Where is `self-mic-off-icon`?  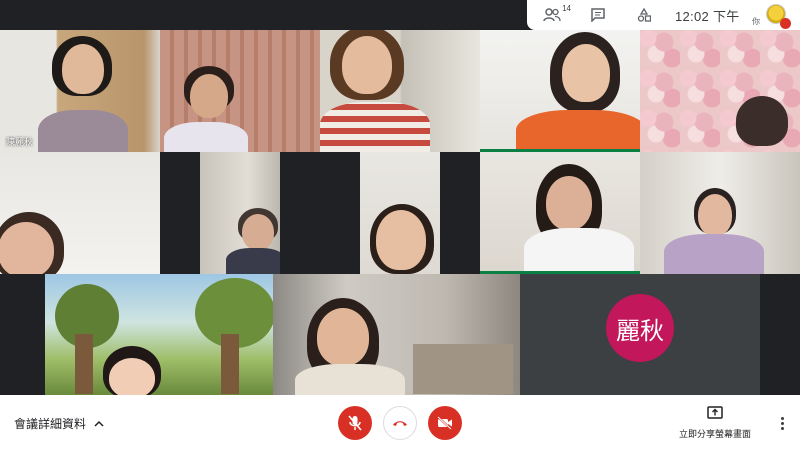
self-mic-off-icon is located at coordinates (785, 23).